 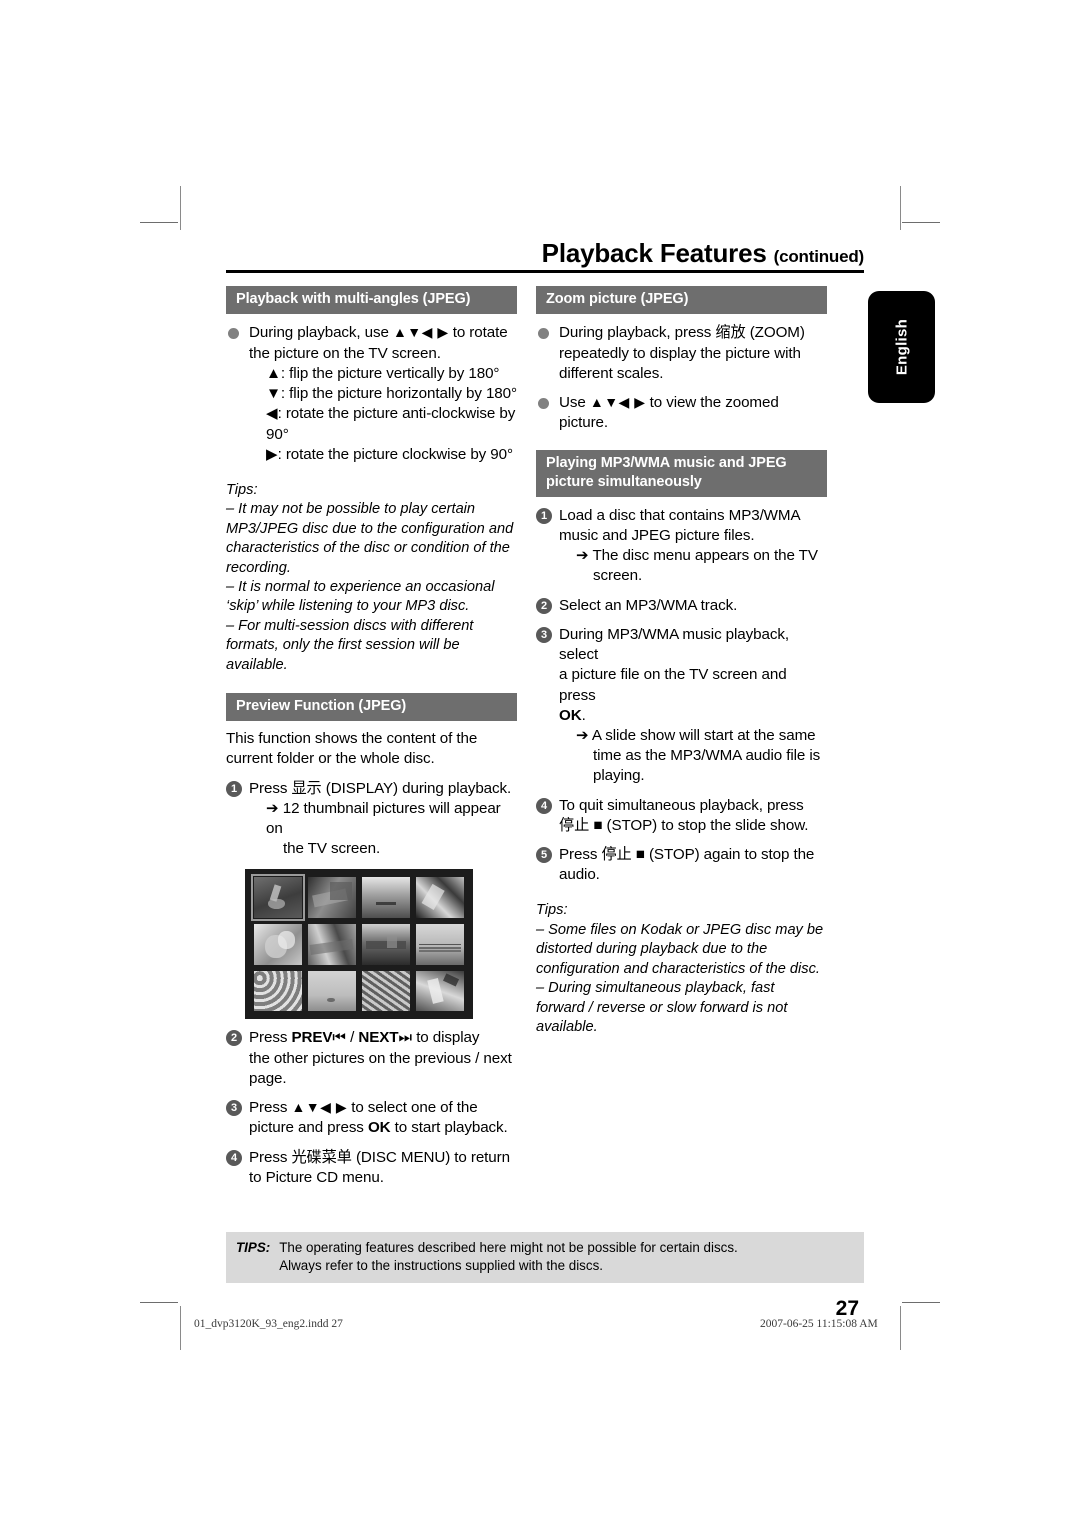 What do you see at coordinates (383, 373) in the screenshot?
I see `detail-up-key: ▲: flip the picture vertically by 180°` at bounding box center [383, 373].